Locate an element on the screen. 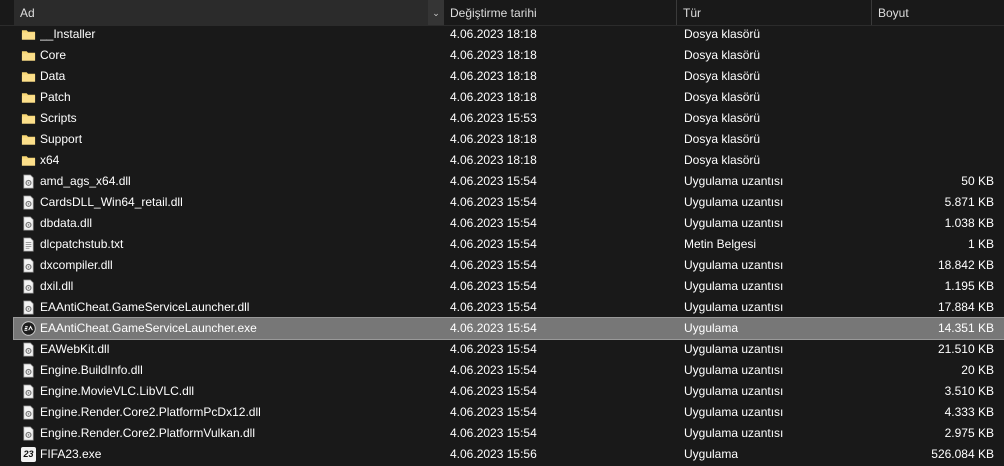  file-name: EAWebKit.dll is located at coordinates (75, 349).